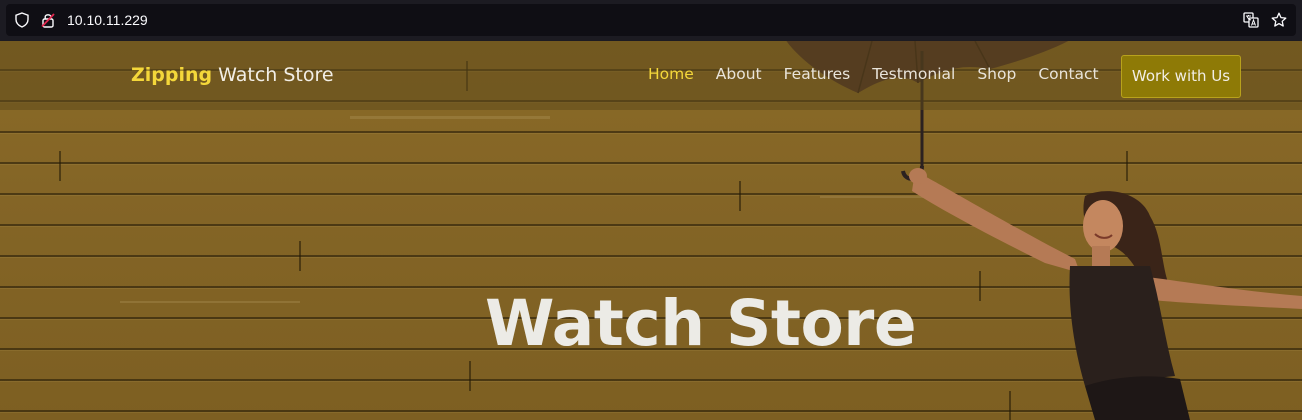 This screenshot has height=420, width=1302. What do you see at coordinates (172, 75) in the screenshot?
I see `brand-accent-text: Zipping` at bounding box center [172, 75].